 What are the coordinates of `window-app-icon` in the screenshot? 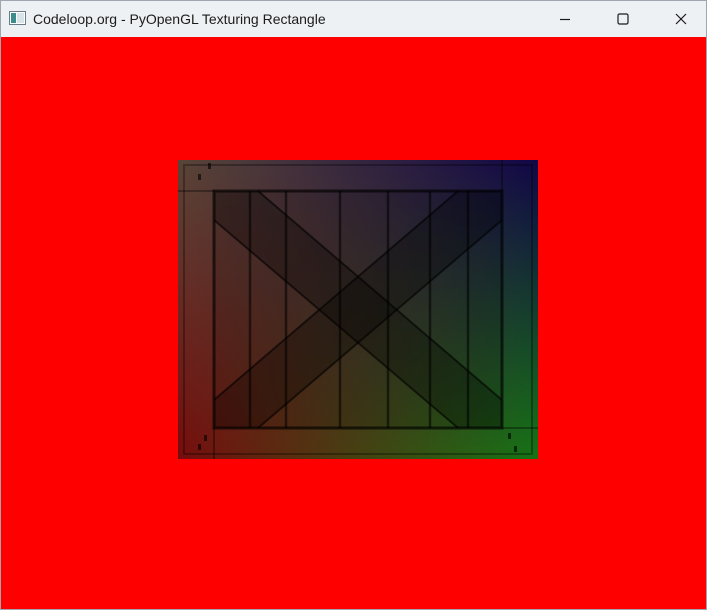 It's located at (17, 18).